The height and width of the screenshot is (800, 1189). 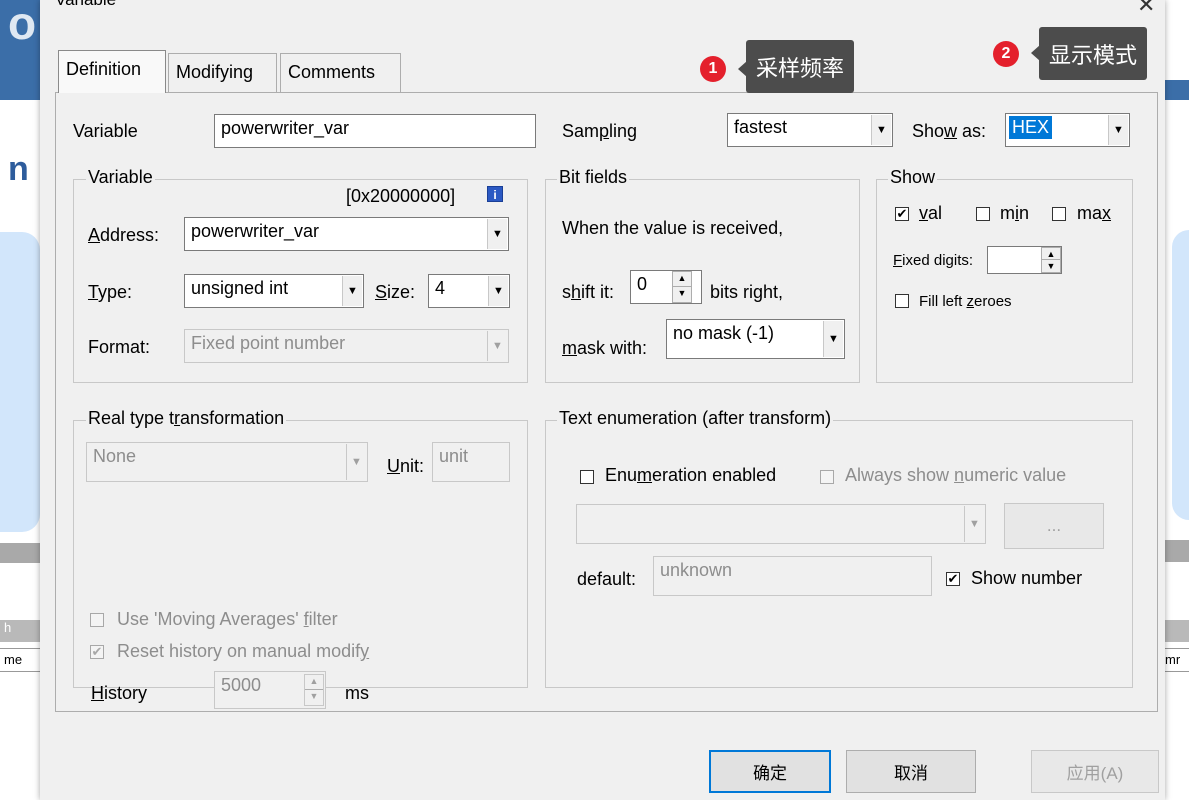 I want to click on close-icon: ✕, so click(x=1146, y=9).